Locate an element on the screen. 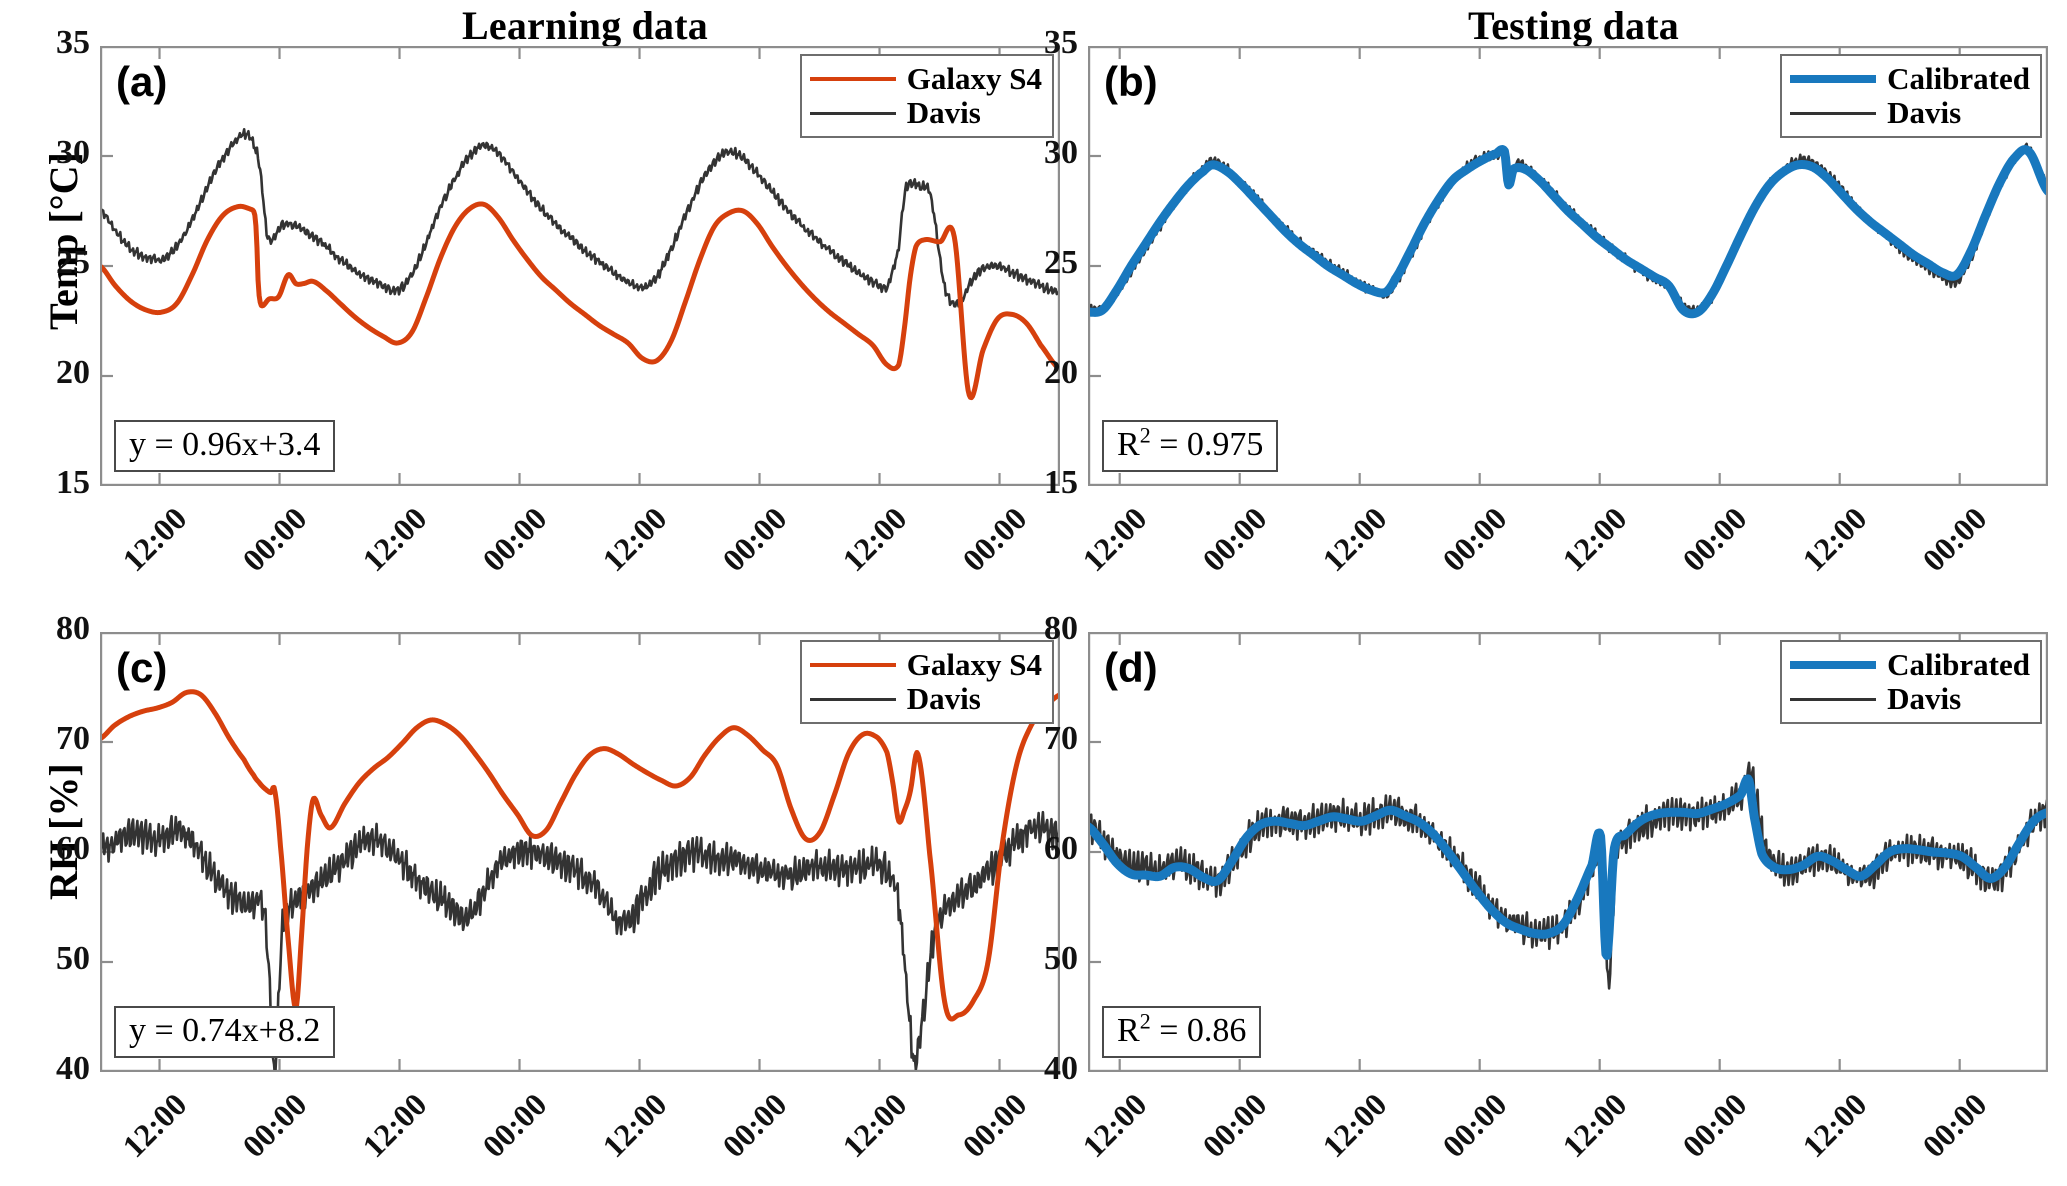 This screenshot has width=2067, height=1186. annotation-box-d: R2 = 0.86 is located at coordinates (1182, 1032).